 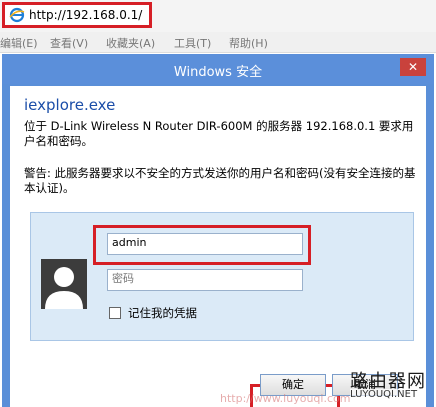 I want to click on url-highlight-box: http://192.168.0.1/, so click(x=77, y=15).